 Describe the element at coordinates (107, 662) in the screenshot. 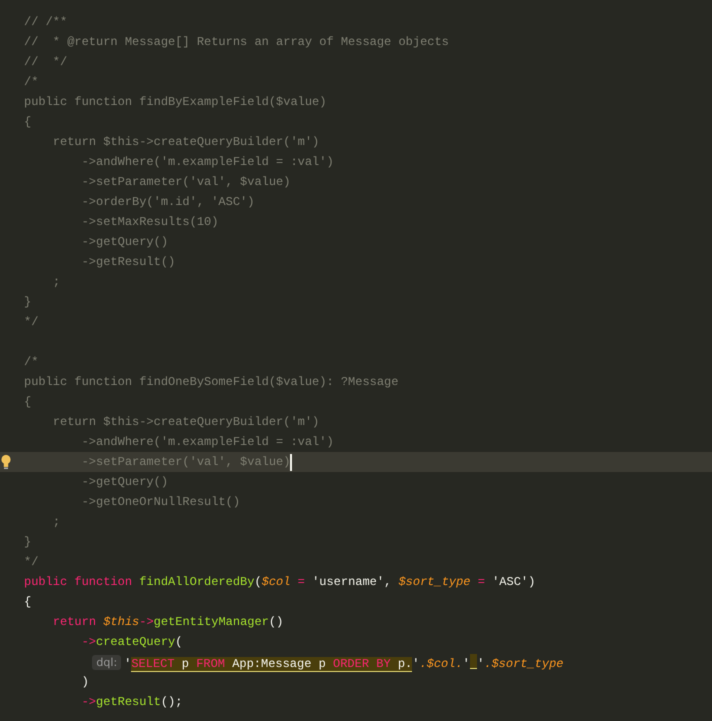

I see `parameter-hint: dql:` at that location.